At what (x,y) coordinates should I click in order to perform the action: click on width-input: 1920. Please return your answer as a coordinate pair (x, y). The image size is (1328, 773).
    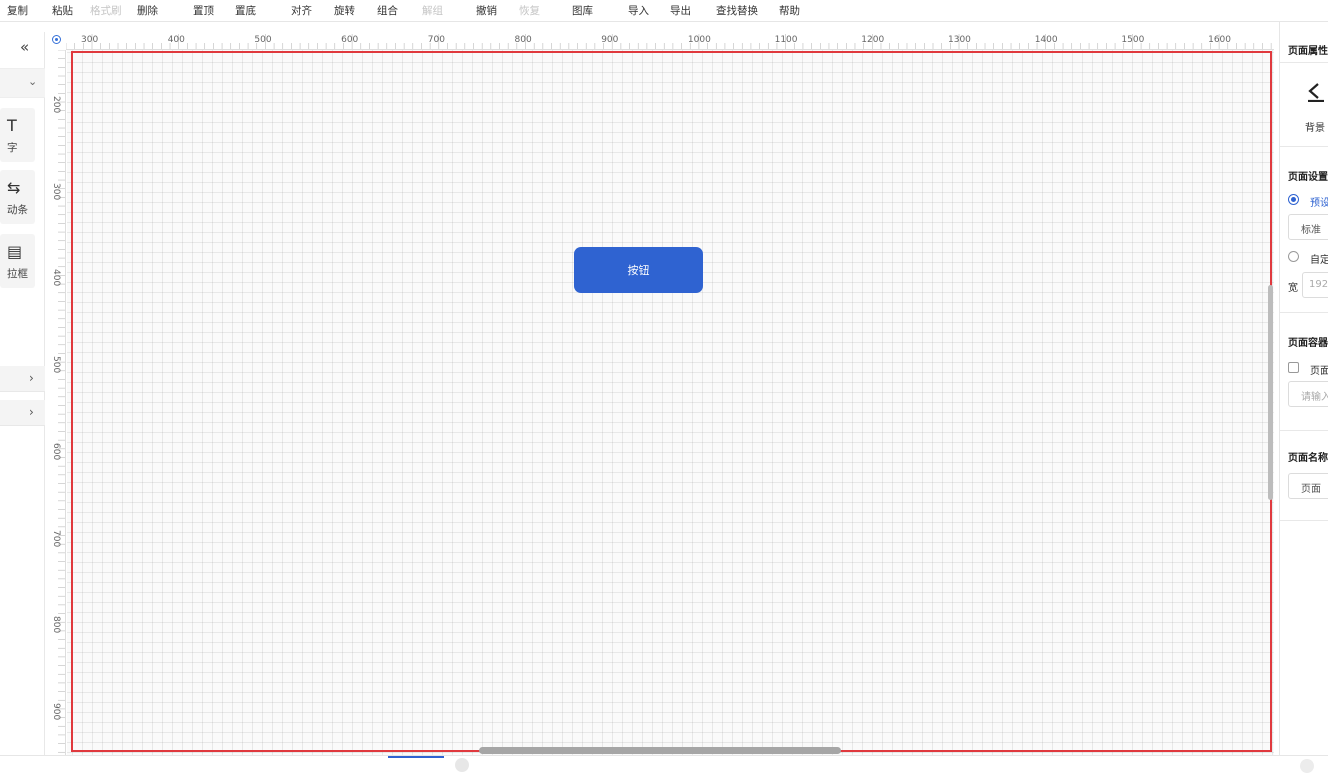
    Looking at the image, I should click on (1315, 285).